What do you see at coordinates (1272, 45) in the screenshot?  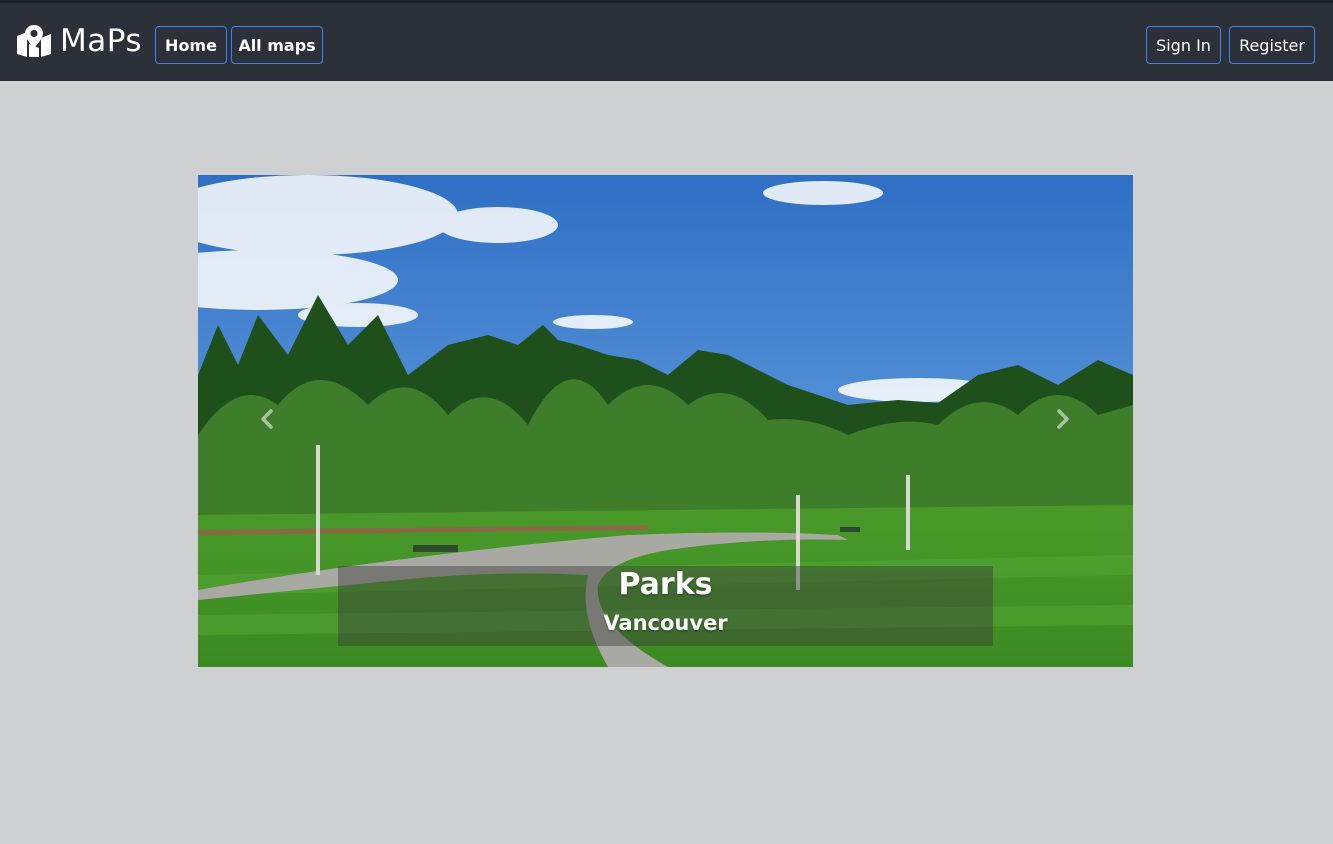 I see `register-button: Register` at bounding box center [1272, 45].